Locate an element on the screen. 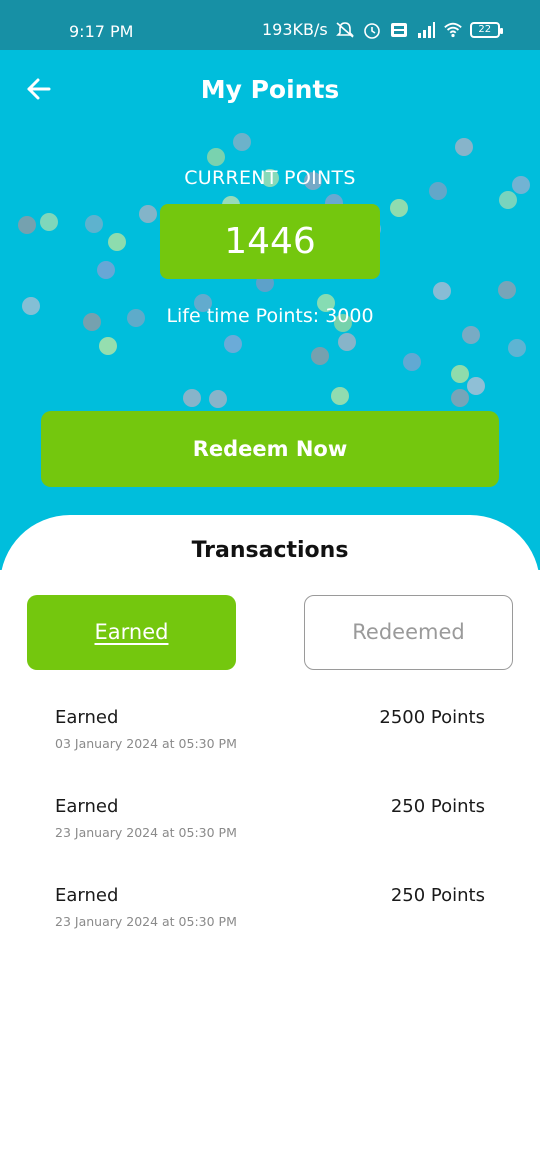 The height and width of the screenshot is (1170, 540). redeem-now-button: Redeem Now is located at coordinates (270, 449).